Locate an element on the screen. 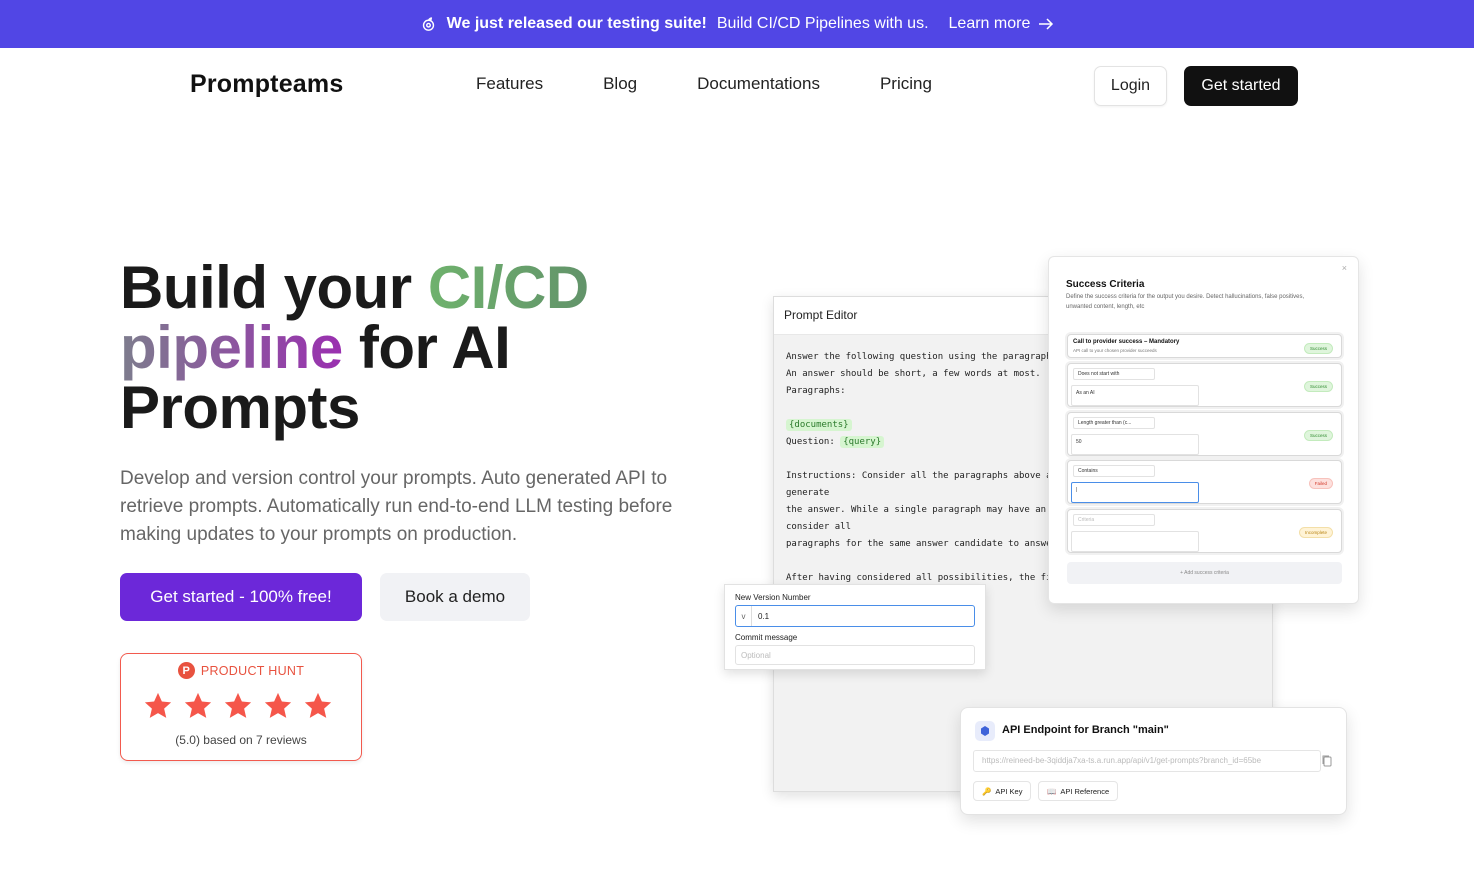 Image resolution: width=1474 pixels, height=891 pixels. arrow-right-icon is located at coordinates (1046, 24).